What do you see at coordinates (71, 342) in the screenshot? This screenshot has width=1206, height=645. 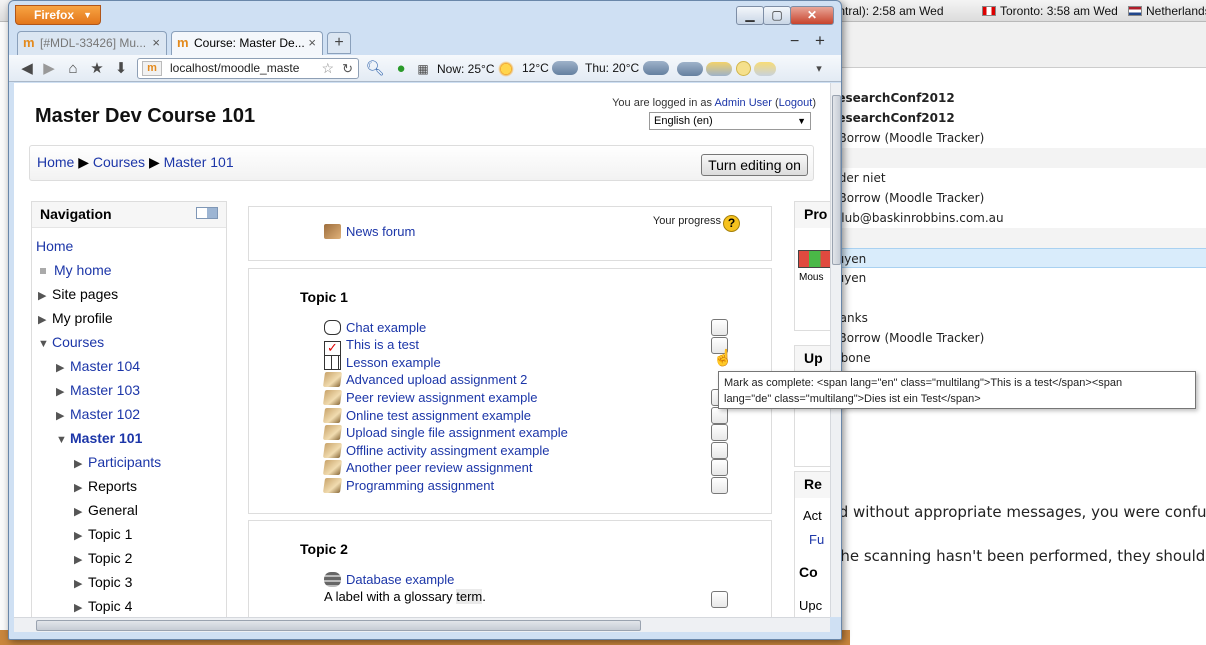 I see `nav-courses: ▼ Courses` at bounding box center [71, 342].